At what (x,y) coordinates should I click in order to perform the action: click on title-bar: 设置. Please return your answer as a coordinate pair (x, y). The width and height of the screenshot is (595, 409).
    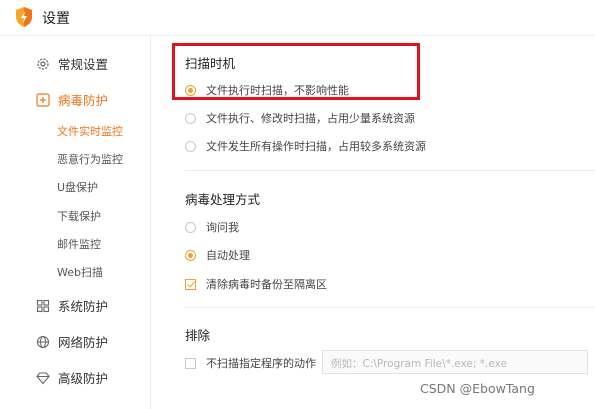
    Looking at the image, I should click on (297, 18).